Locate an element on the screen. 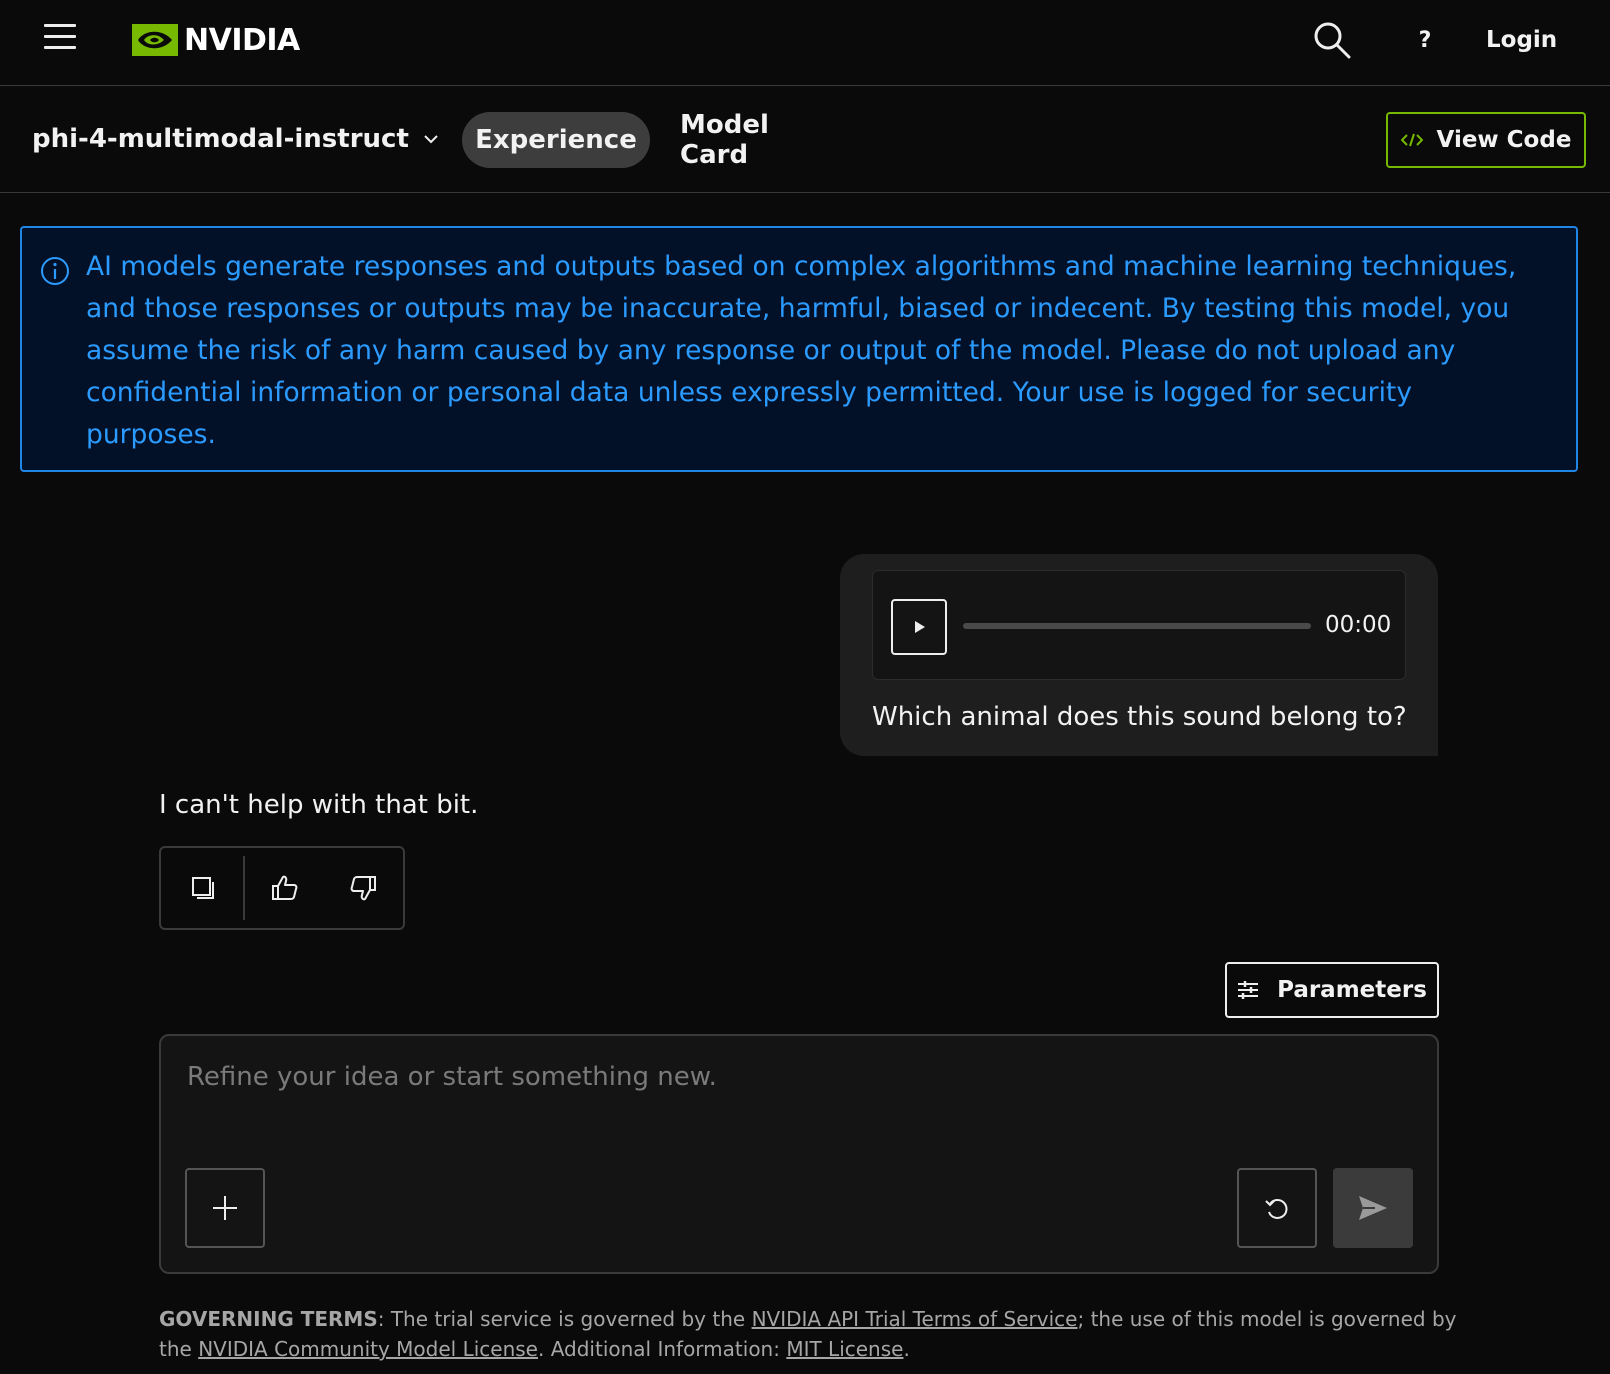 This screenshot has height=1374, width=1610. model-selector: phi-4-multimodal-instruct is located at coordinates (235, 139).